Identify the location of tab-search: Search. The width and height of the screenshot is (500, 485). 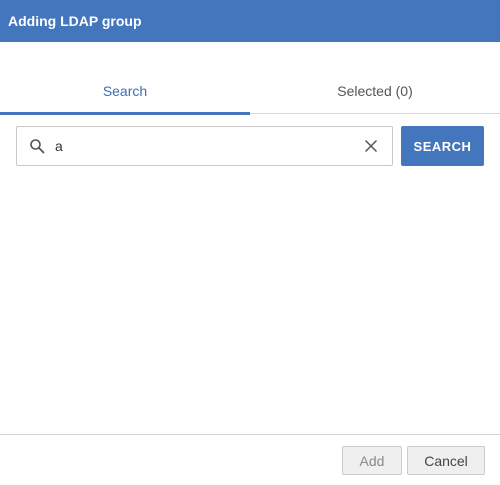
(125, 91).